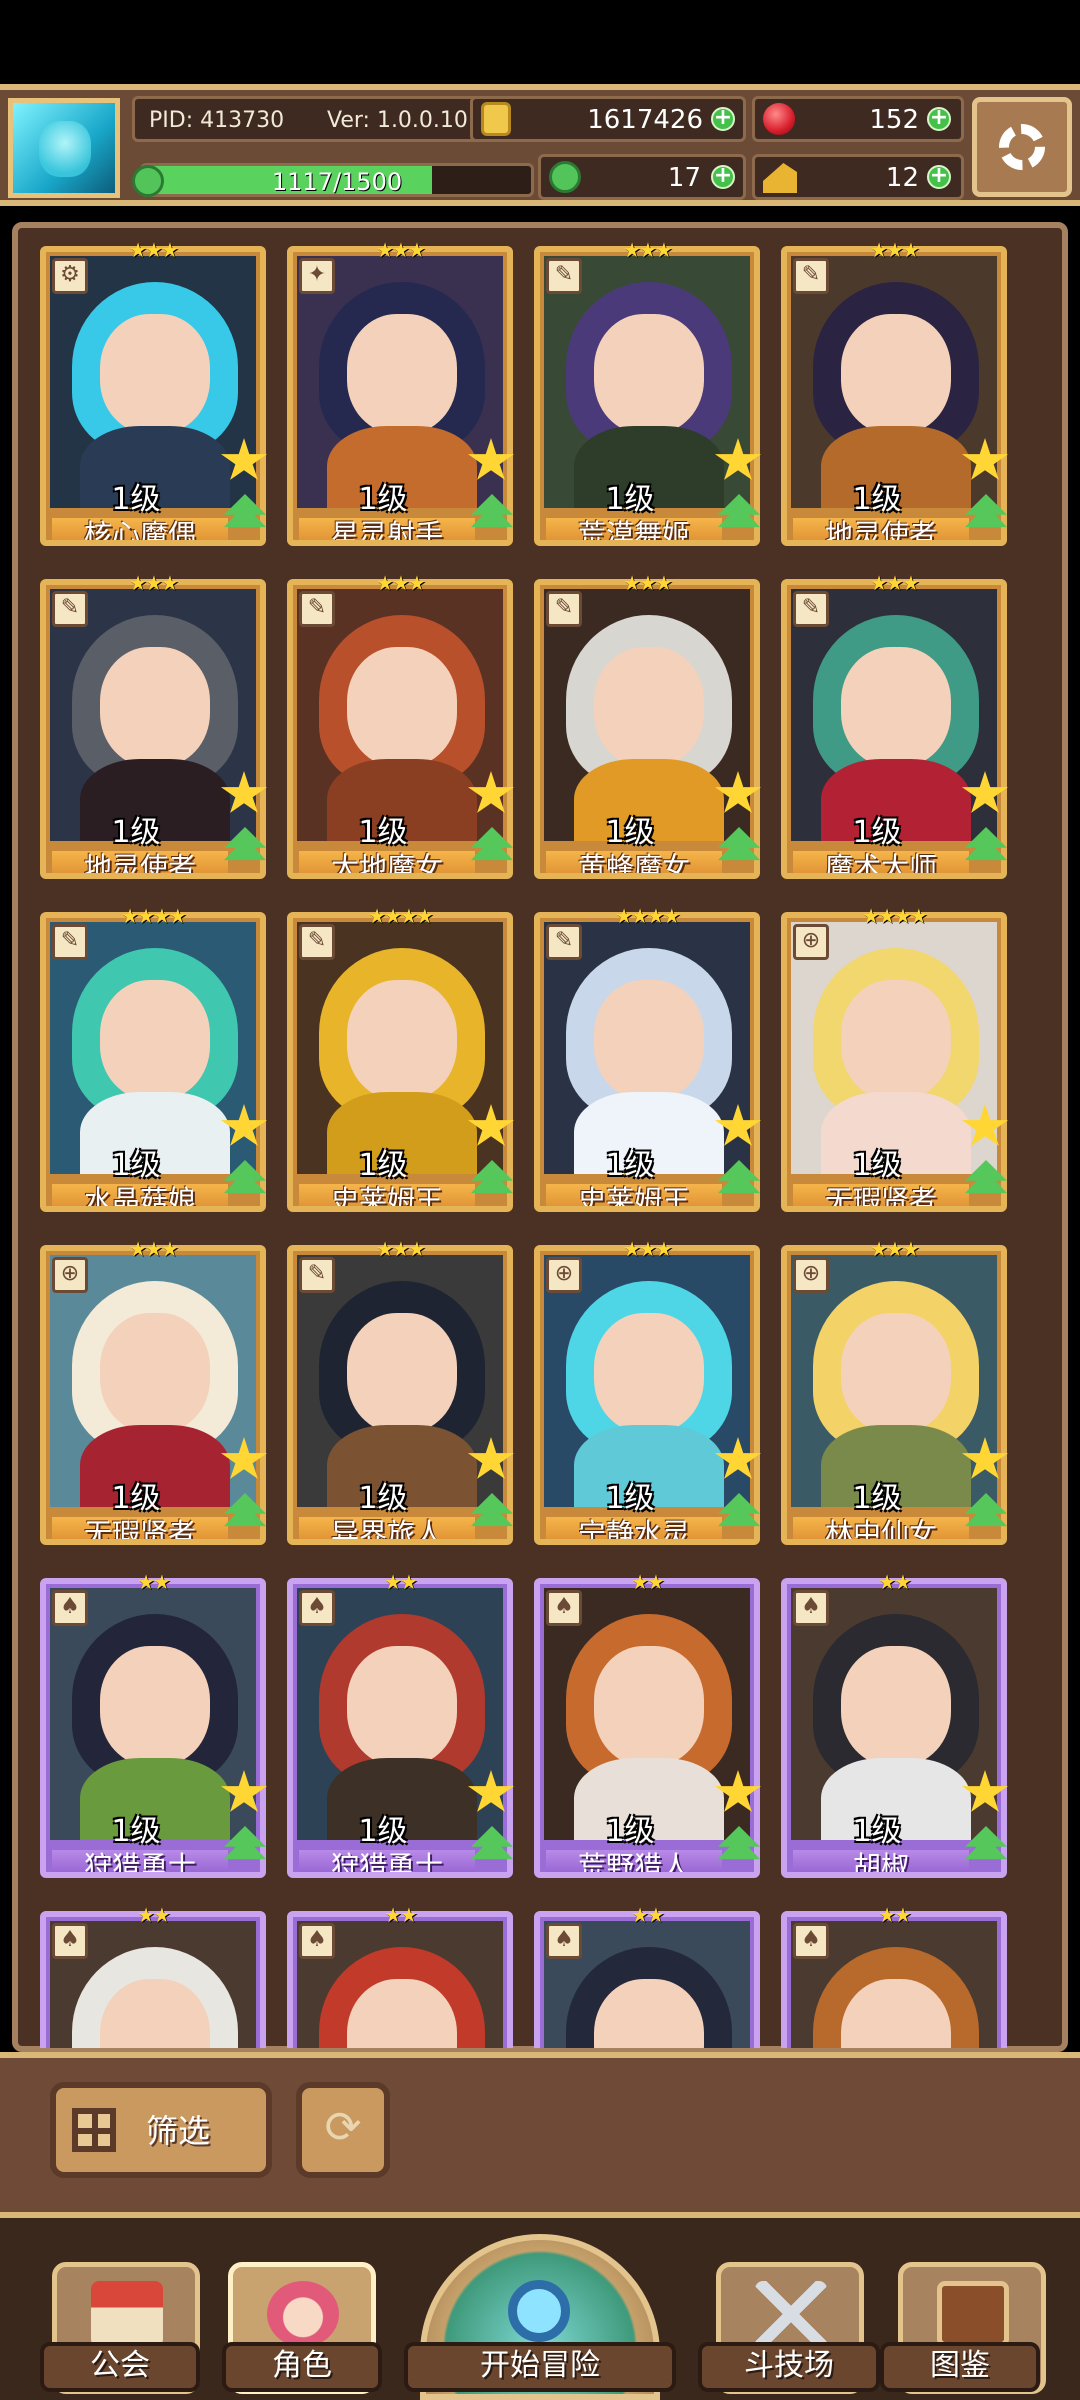  What do you see at coordinates (387, 862) in the screenshot?
I see `character-name: 大地魔女` at bounding box center [387, 862].